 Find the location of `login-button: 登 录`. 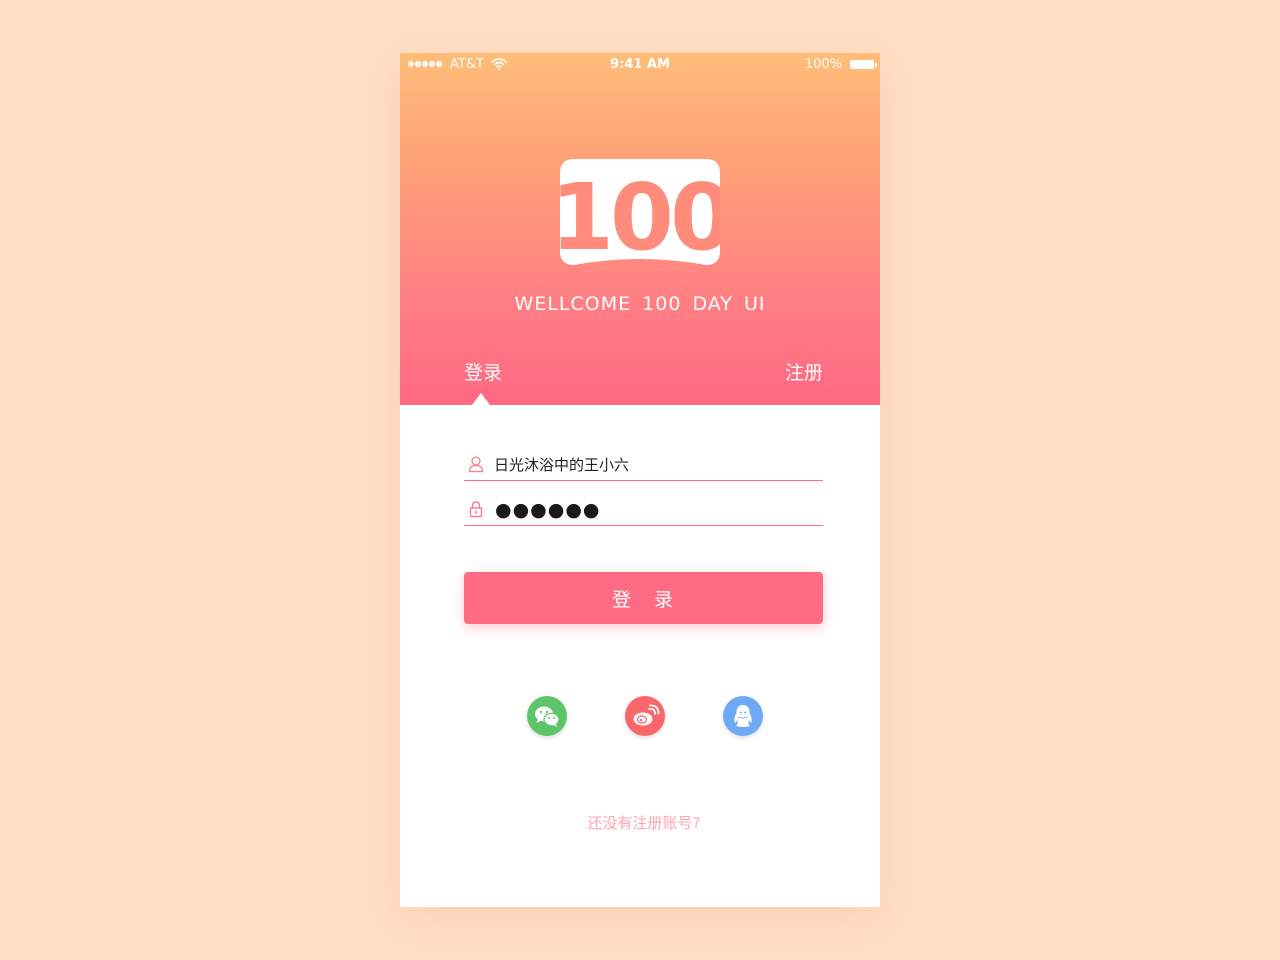

login-button: 登 录 is located at coordinates (643, 598).